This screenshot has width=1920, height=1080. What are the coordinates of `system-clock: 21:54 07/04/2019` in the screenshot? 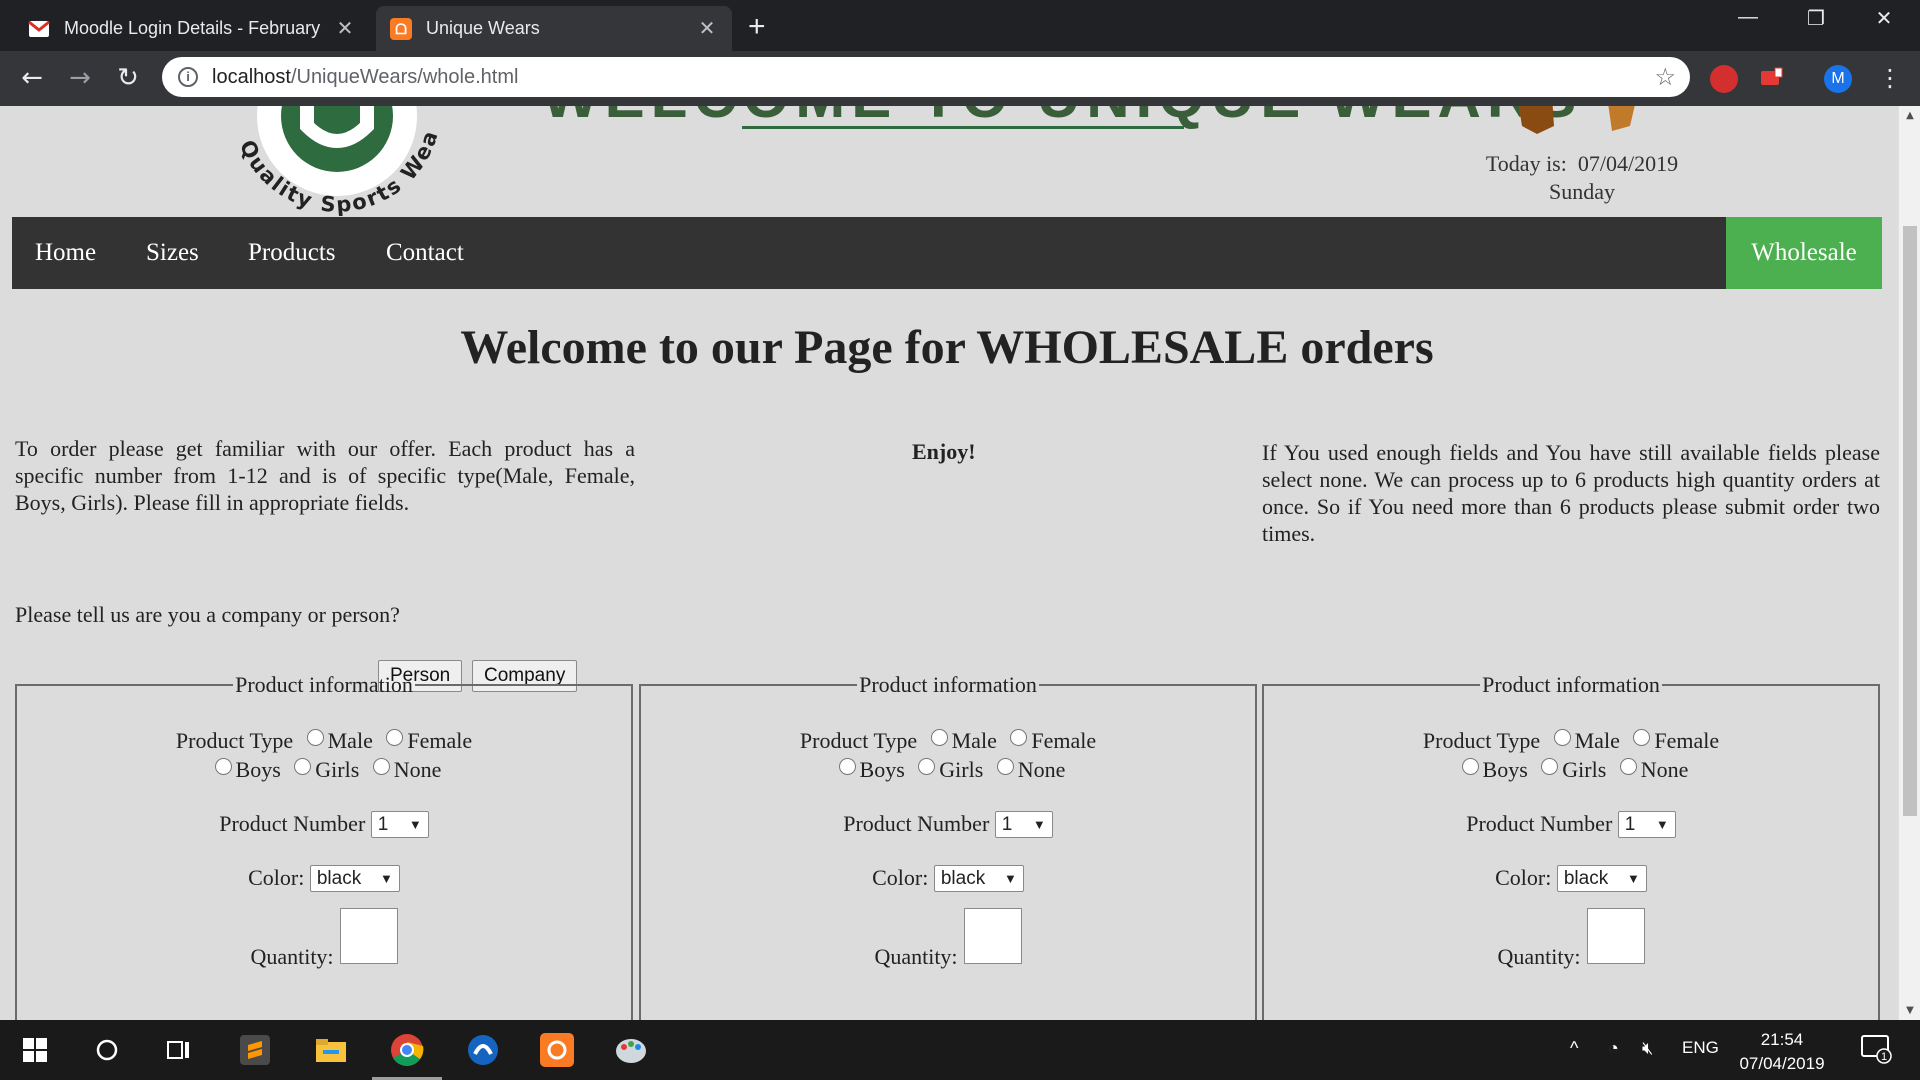 It's located at (1782, 1052).